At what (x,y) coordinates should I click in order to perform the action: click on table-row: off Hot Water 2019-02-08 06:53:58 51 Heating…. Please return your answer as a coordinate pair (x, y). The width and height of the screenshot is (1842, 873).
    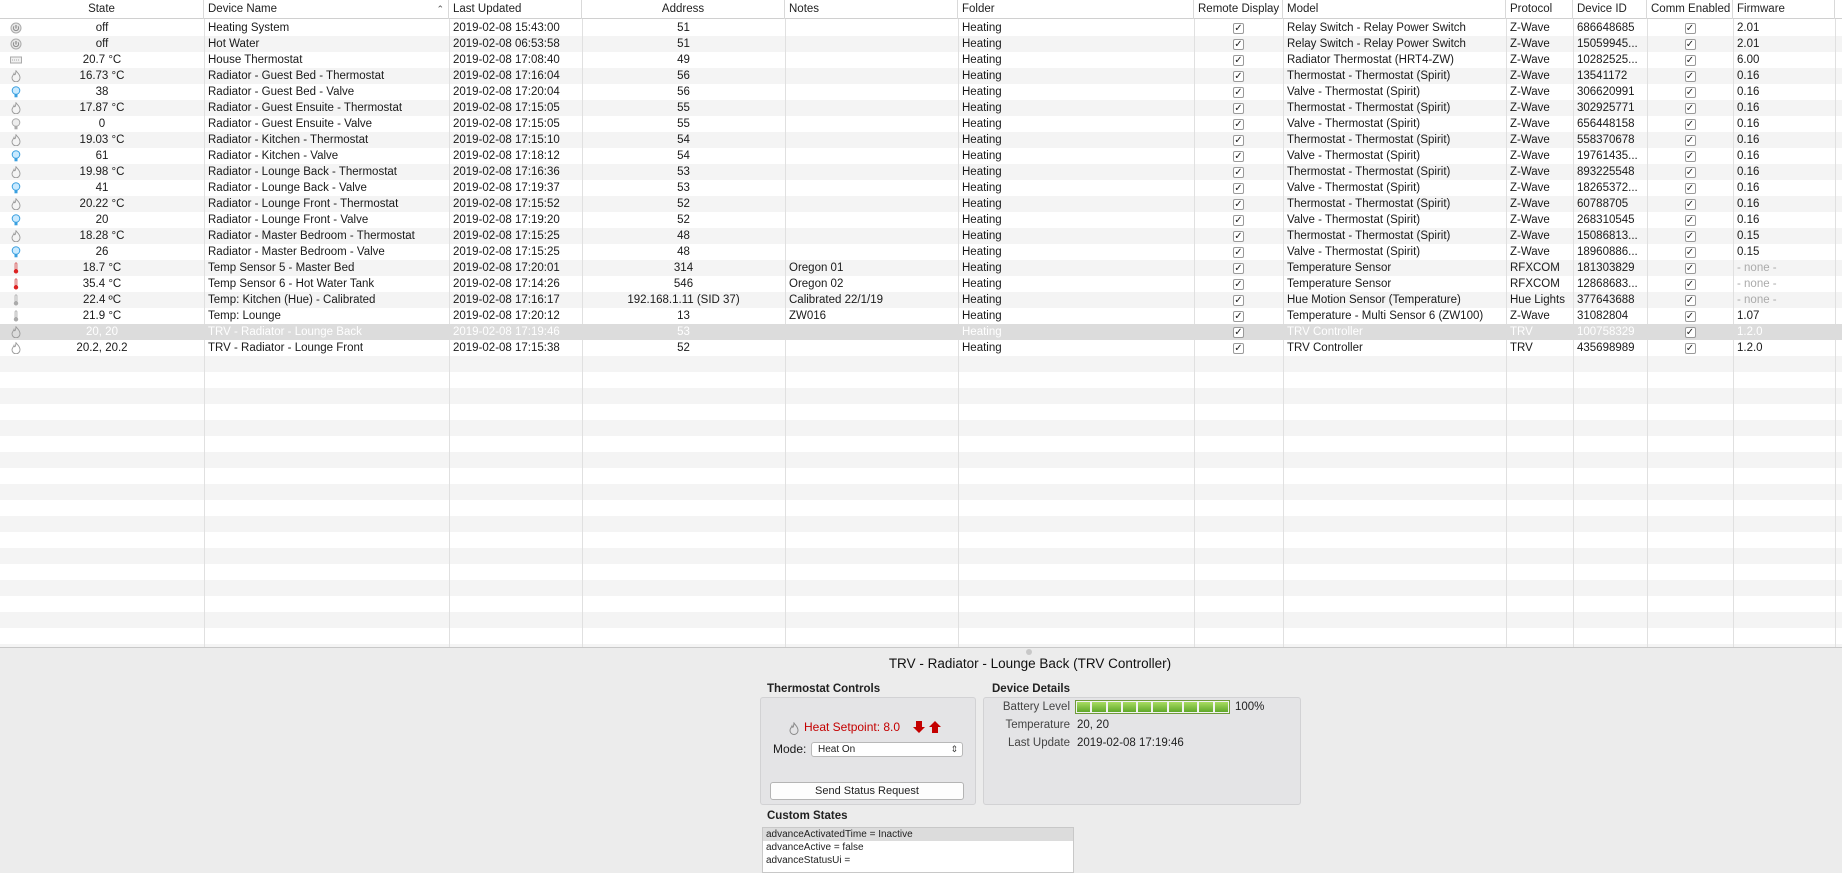
    Looking at the image, I should click on (921, 44).